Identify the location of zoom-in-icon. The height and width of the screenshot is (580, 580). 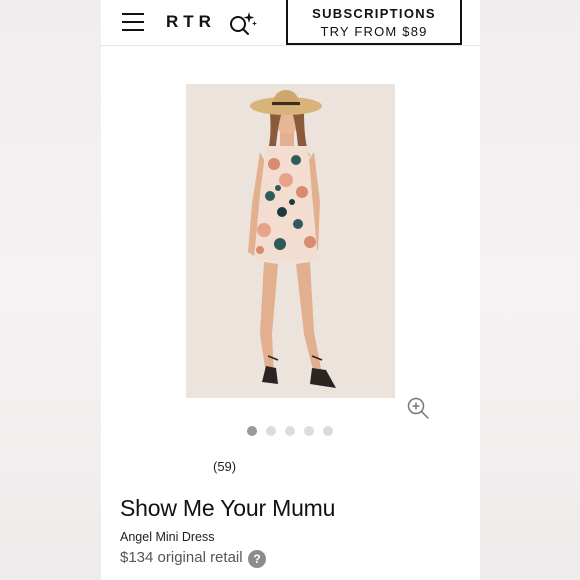
(418, 408).